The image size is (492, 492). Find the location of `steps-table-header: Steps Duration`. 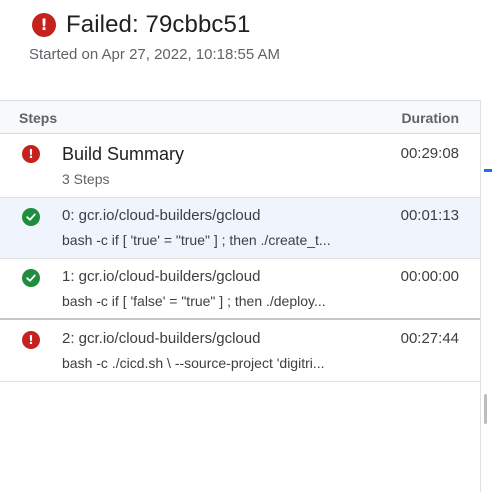

steps-table-header: Steps Duration is located at coordinates (240, 117).